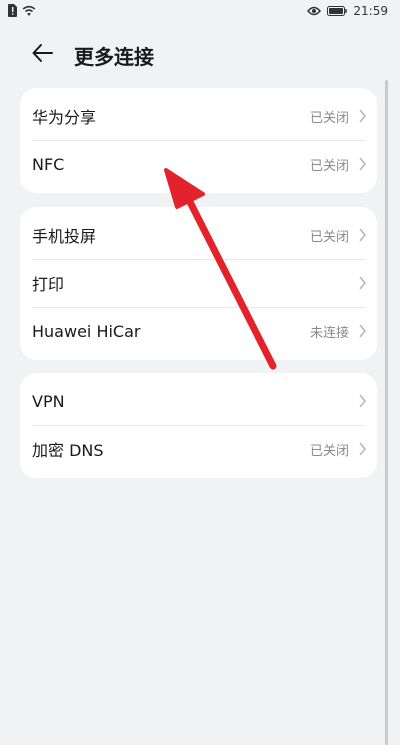 This screenshot has width=400, height=745. What do you see at coordinates (198, 116) in the screenshot?
I see `settings-item-huawei-share: 华为分享 已关闭` at bounding box center [198, 116].